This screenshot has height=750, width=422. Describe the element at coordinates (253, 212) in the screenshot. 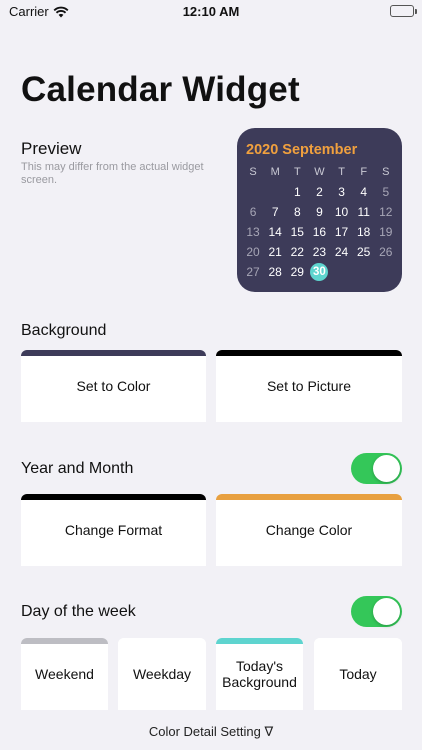

I see `calendar-day: 6` at that location.